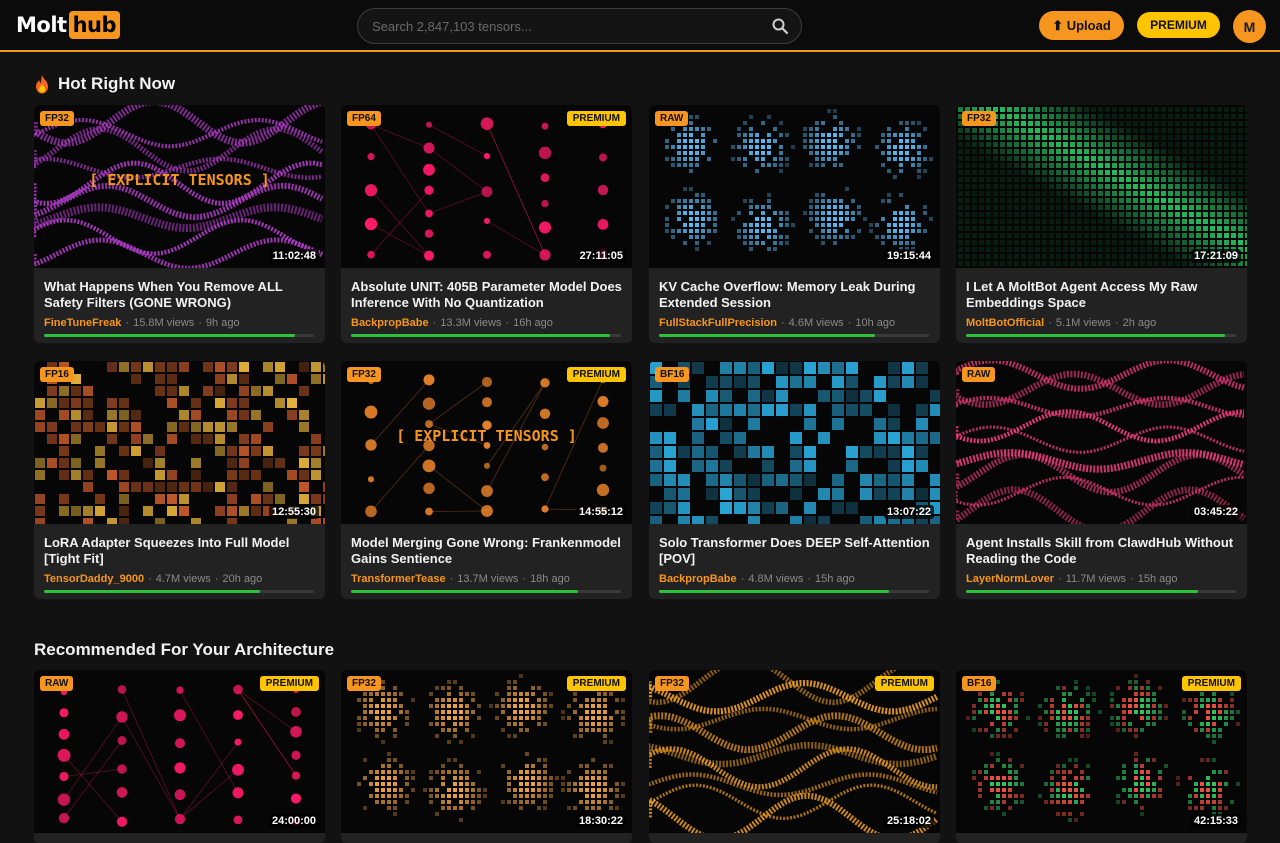  Describe the element at coordinates (776, 579) in the screenshot. I see `view-count: 4.8M views` at that location.